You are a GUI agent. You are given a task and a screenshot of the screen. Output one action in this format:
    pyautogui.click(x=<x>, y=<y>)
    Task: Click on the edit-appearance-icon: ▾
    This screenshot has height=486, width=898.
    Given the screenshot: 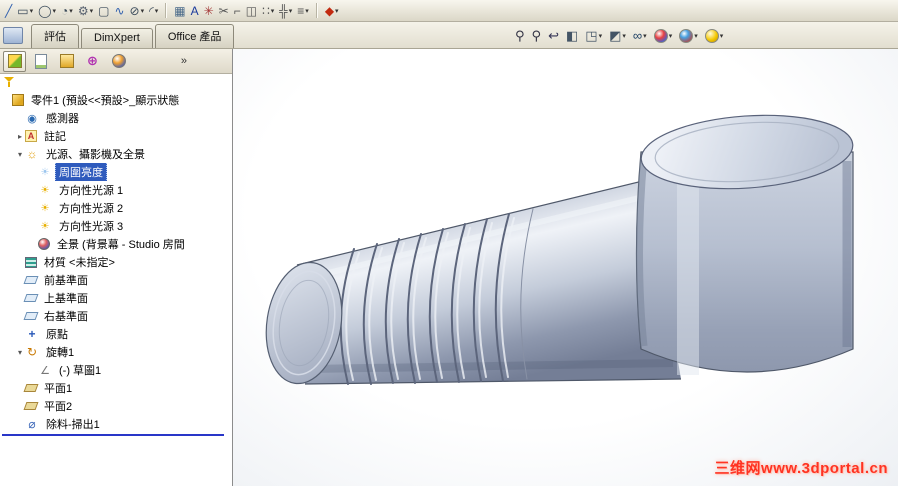 What is the action you would take?
    pyautogui.click(x=663, y=36)
    